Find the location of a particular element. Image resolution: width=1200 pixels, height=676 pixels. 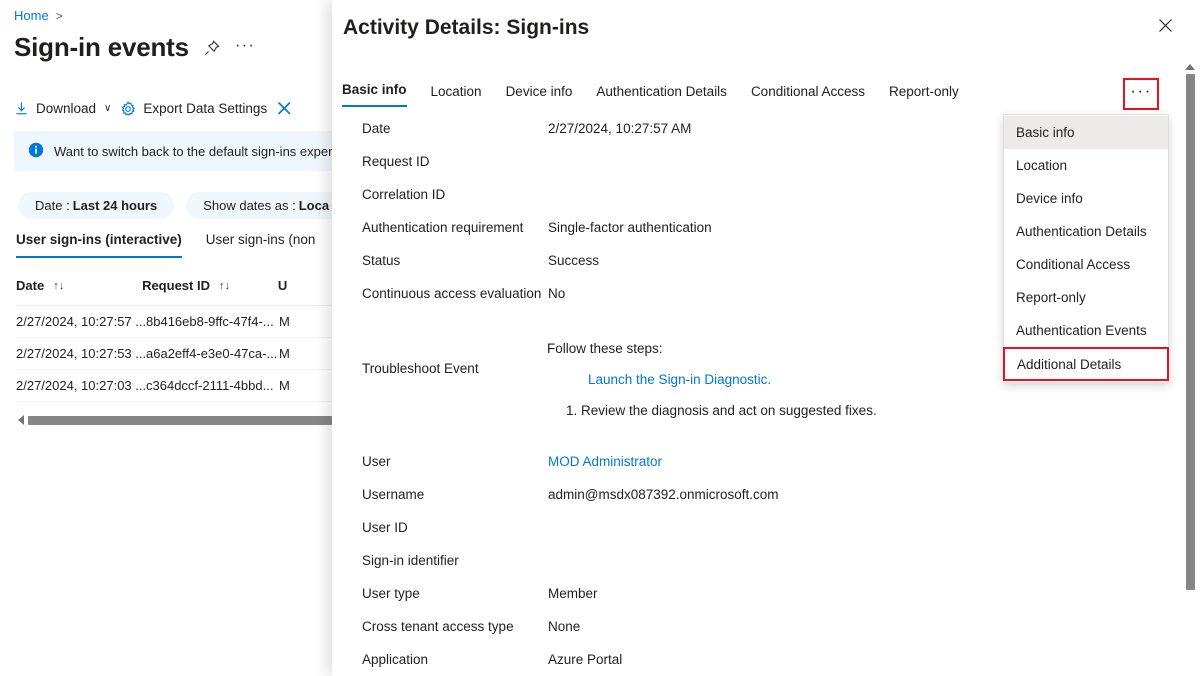

detail-label-application: Application is located at coordinates (395, 659).